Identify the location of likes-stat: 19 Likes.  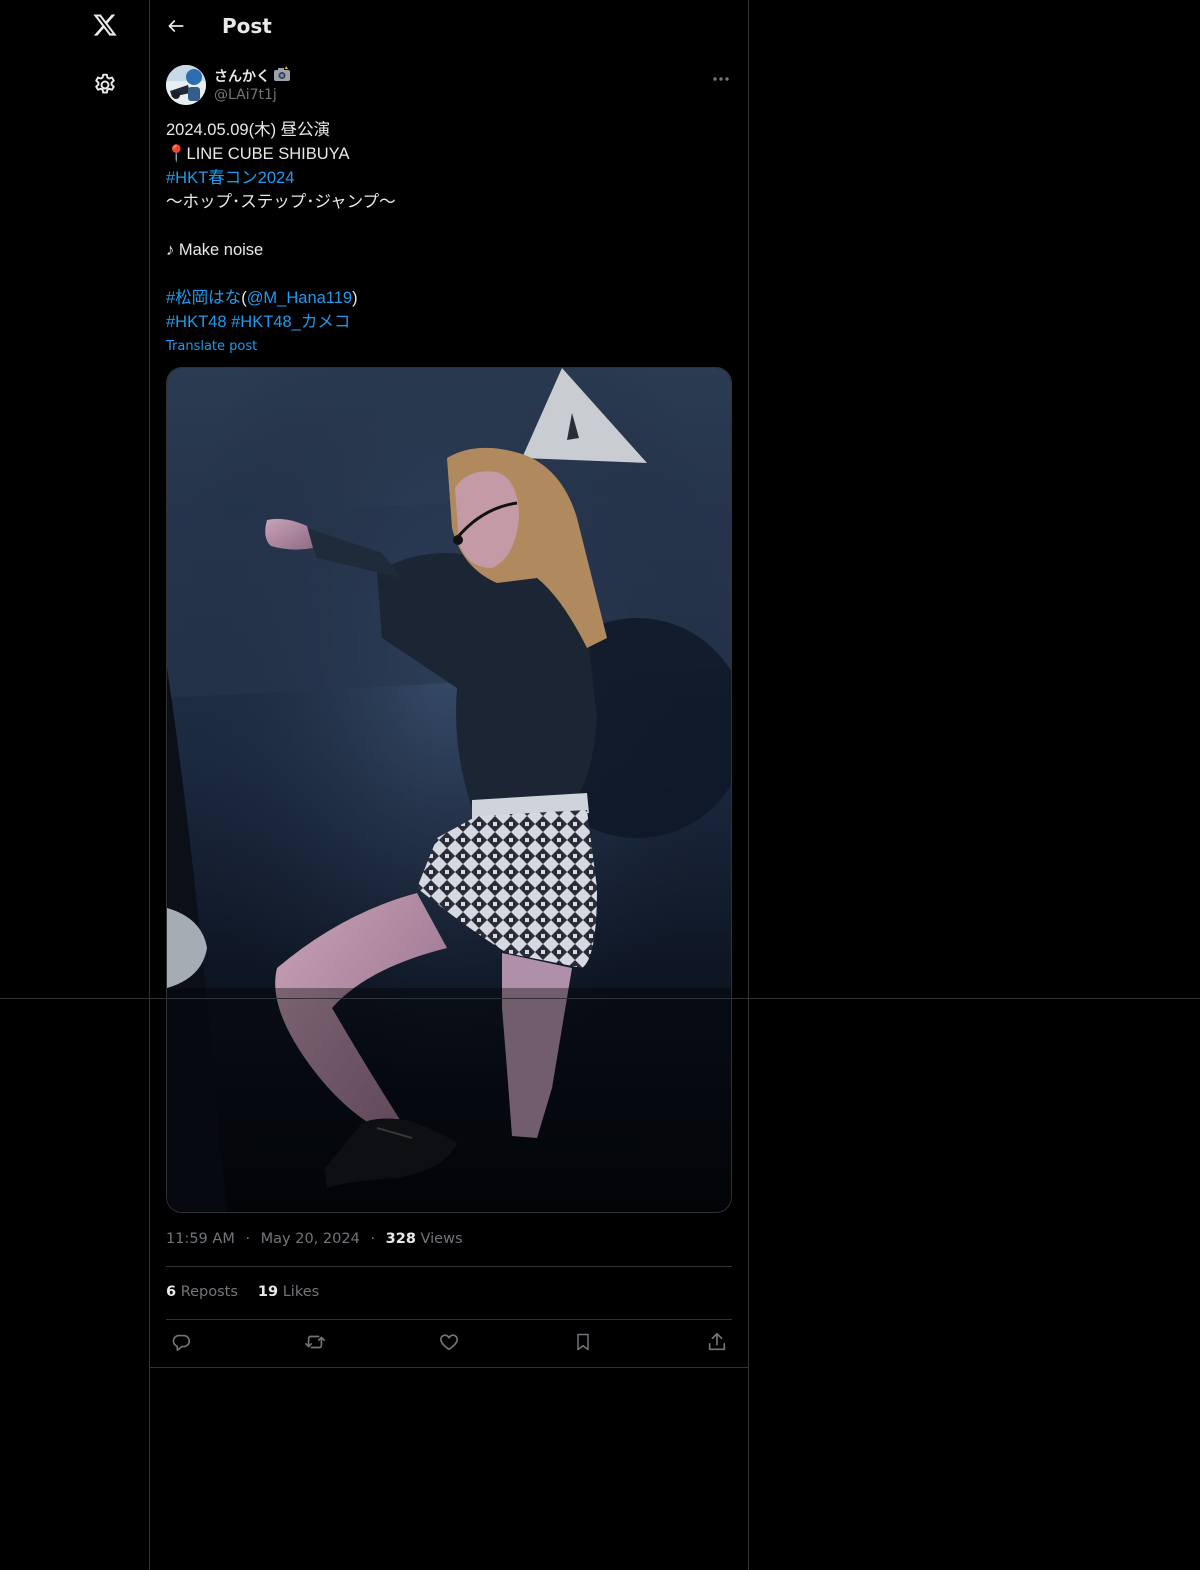
(288, 1292).